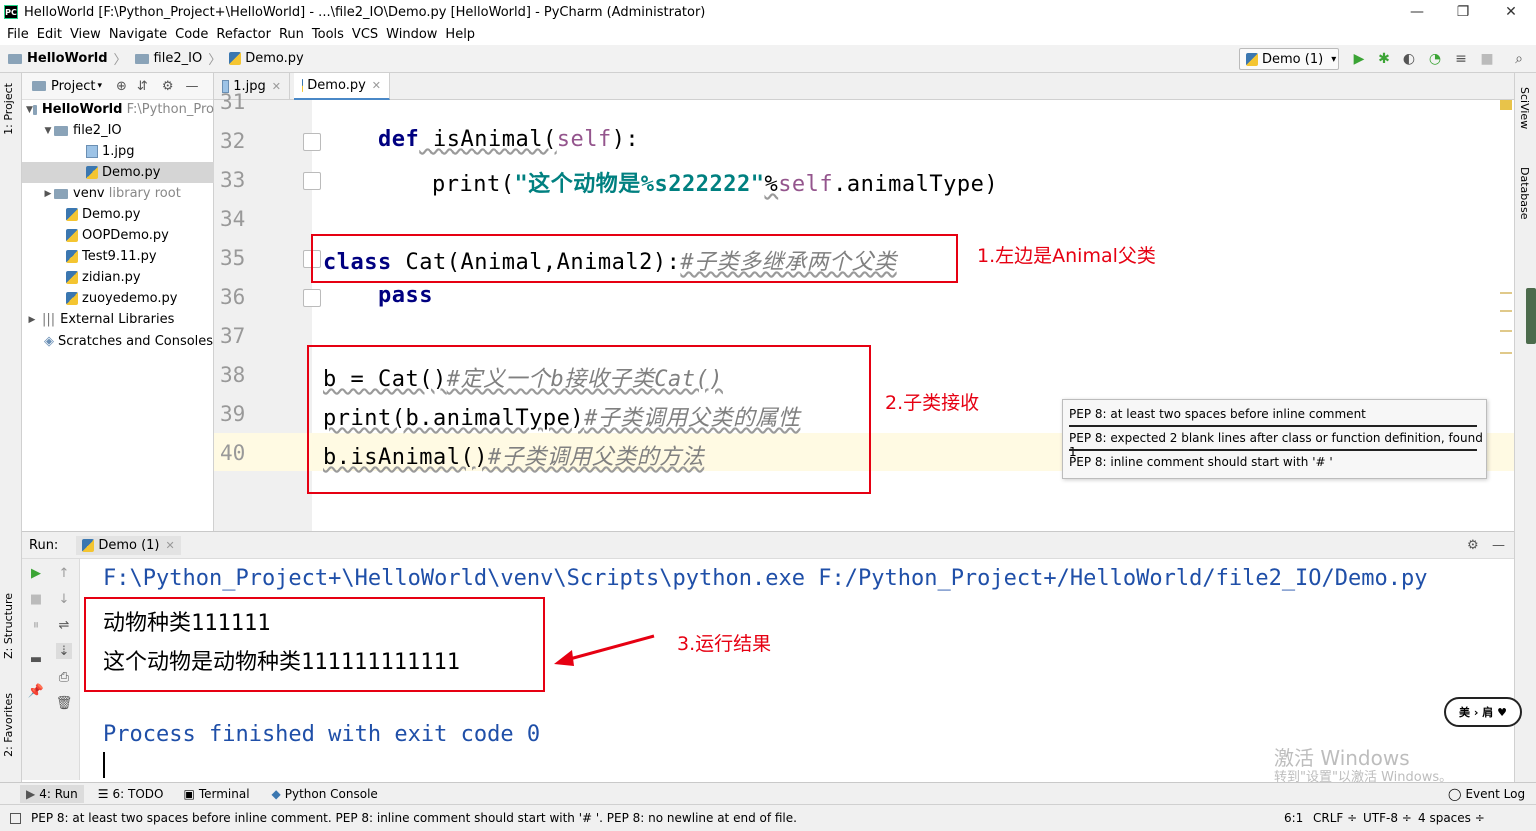 This screenshot has height=831, width=1536. What do you see at coordinates (142, 86) in the screenshot?
I see `collapse-icon: ⇵` at bounding box center [142, 86].